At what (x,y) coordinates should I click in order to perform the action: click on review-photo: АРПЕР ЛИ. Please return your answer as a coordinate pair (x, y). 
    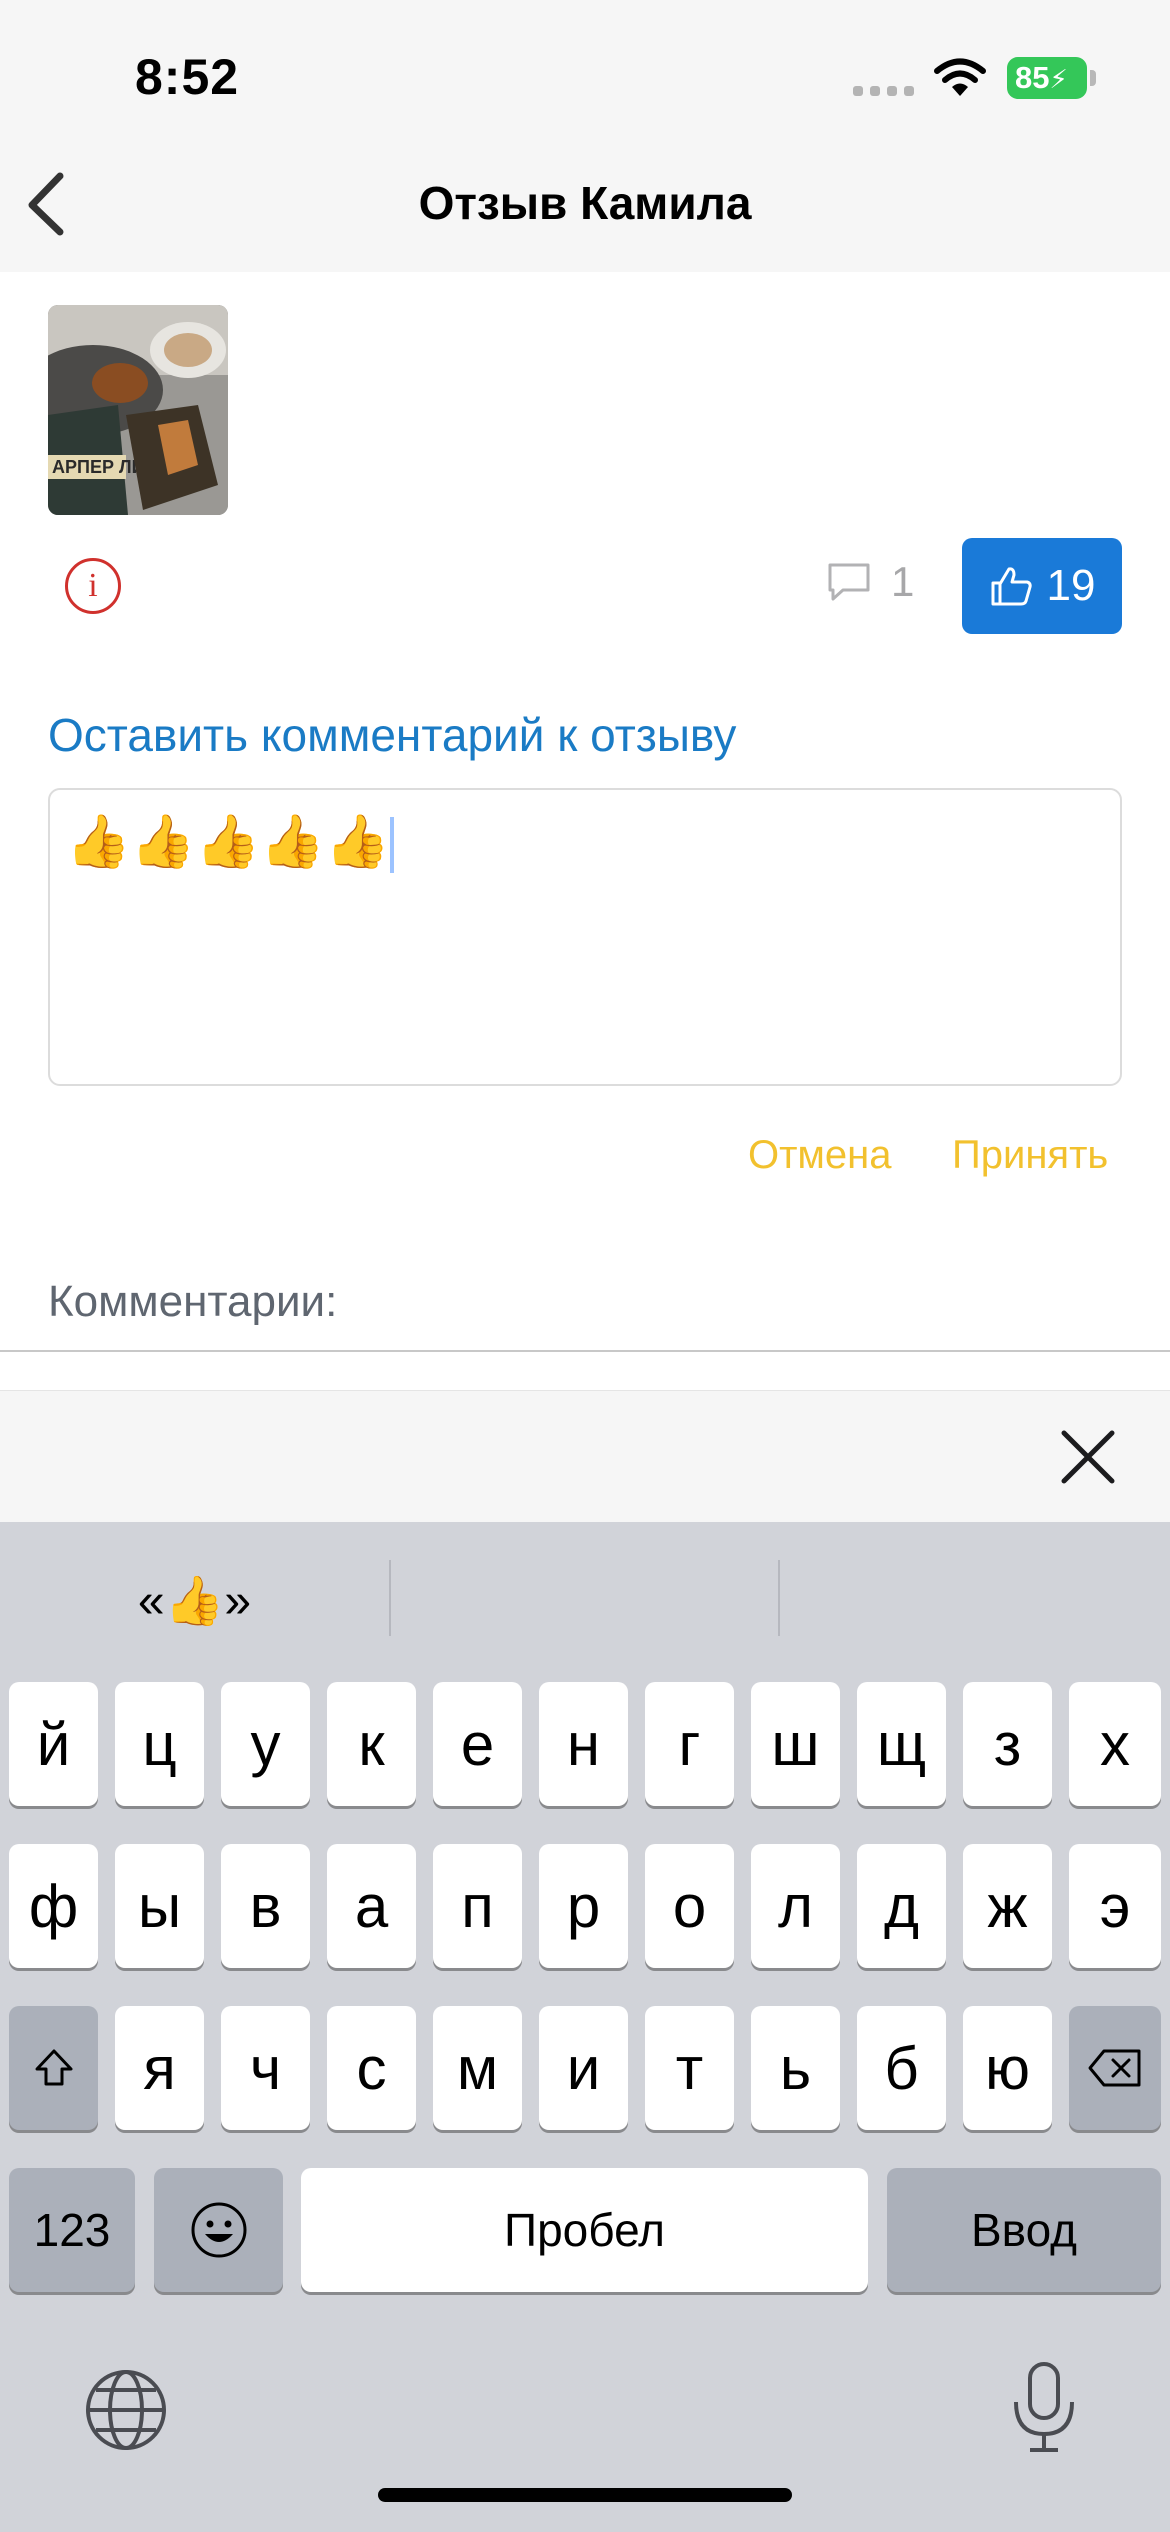
    Looking at the image, I should click on (138, 410).